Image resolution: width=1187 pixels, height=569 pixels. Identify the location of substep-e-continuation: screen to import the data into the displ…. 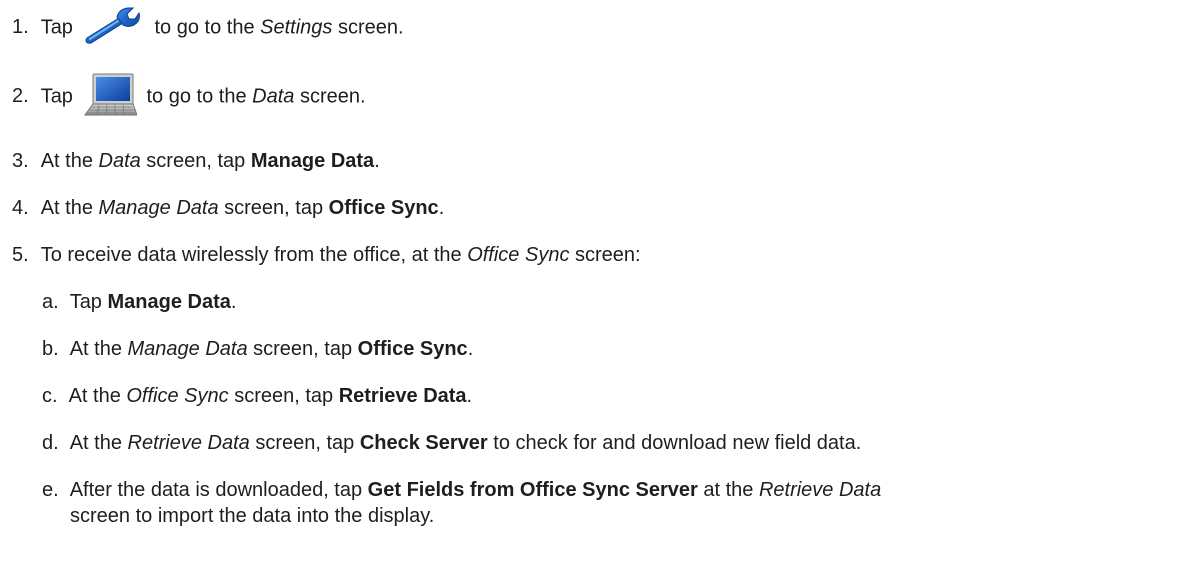
(252, 516).